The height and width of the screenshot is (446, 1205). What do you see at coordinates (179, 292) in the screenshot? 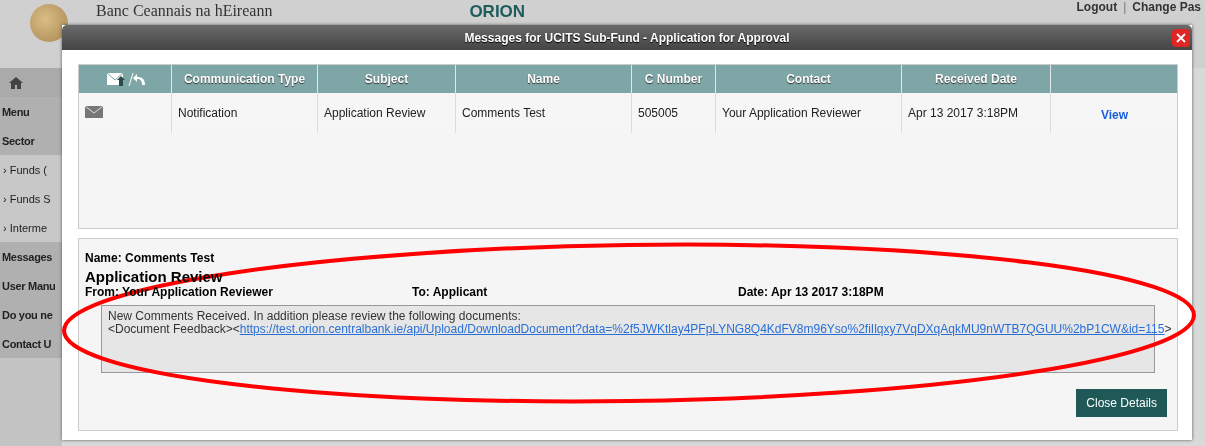
I see `message-sender: From: Your Application Reviewer` at bounding box center [179, 292].